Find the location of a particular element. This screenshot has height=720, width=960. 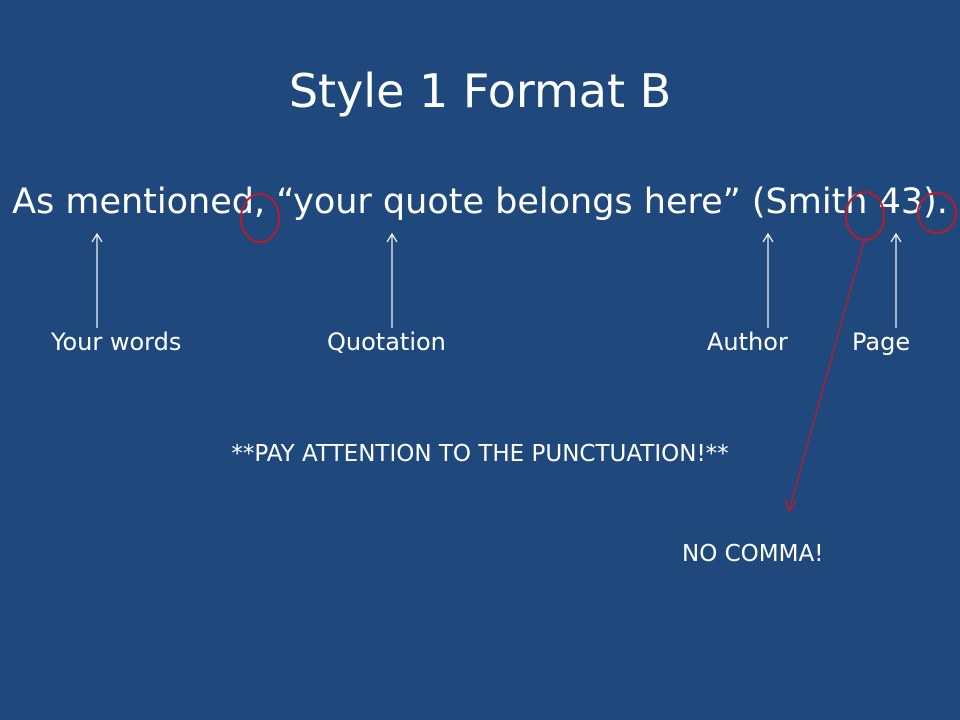

label-your-words: Your words is located at coordinates (116, 342).